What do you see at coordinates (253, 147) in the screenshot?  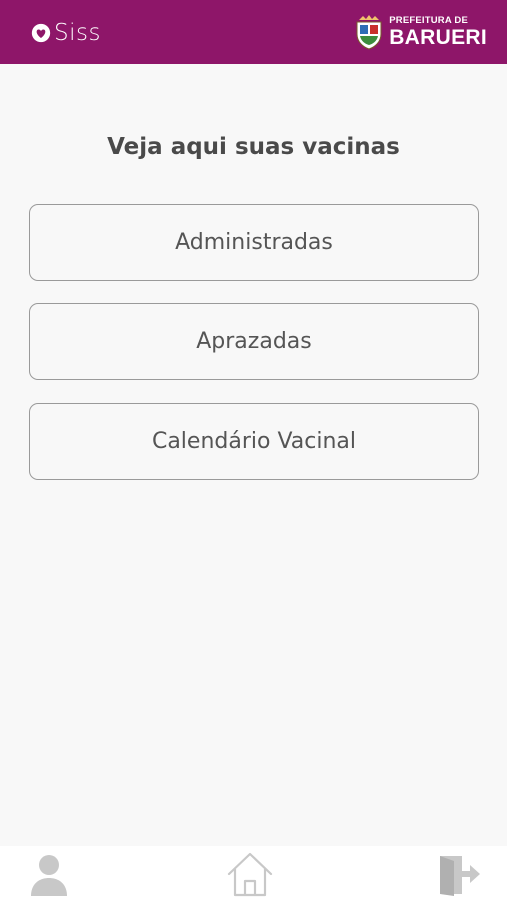 I see `page-title: Veja aqui suas vacinas` at bounding box center [253, 147].